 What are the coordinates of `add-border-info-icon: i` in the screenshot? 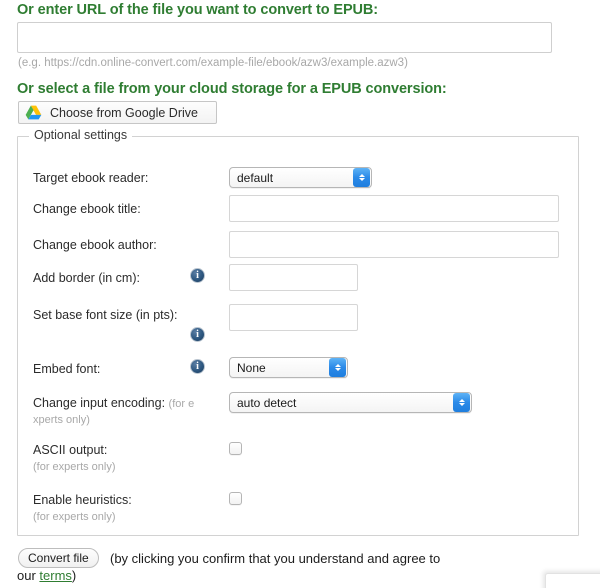 It's located at (197, 275).